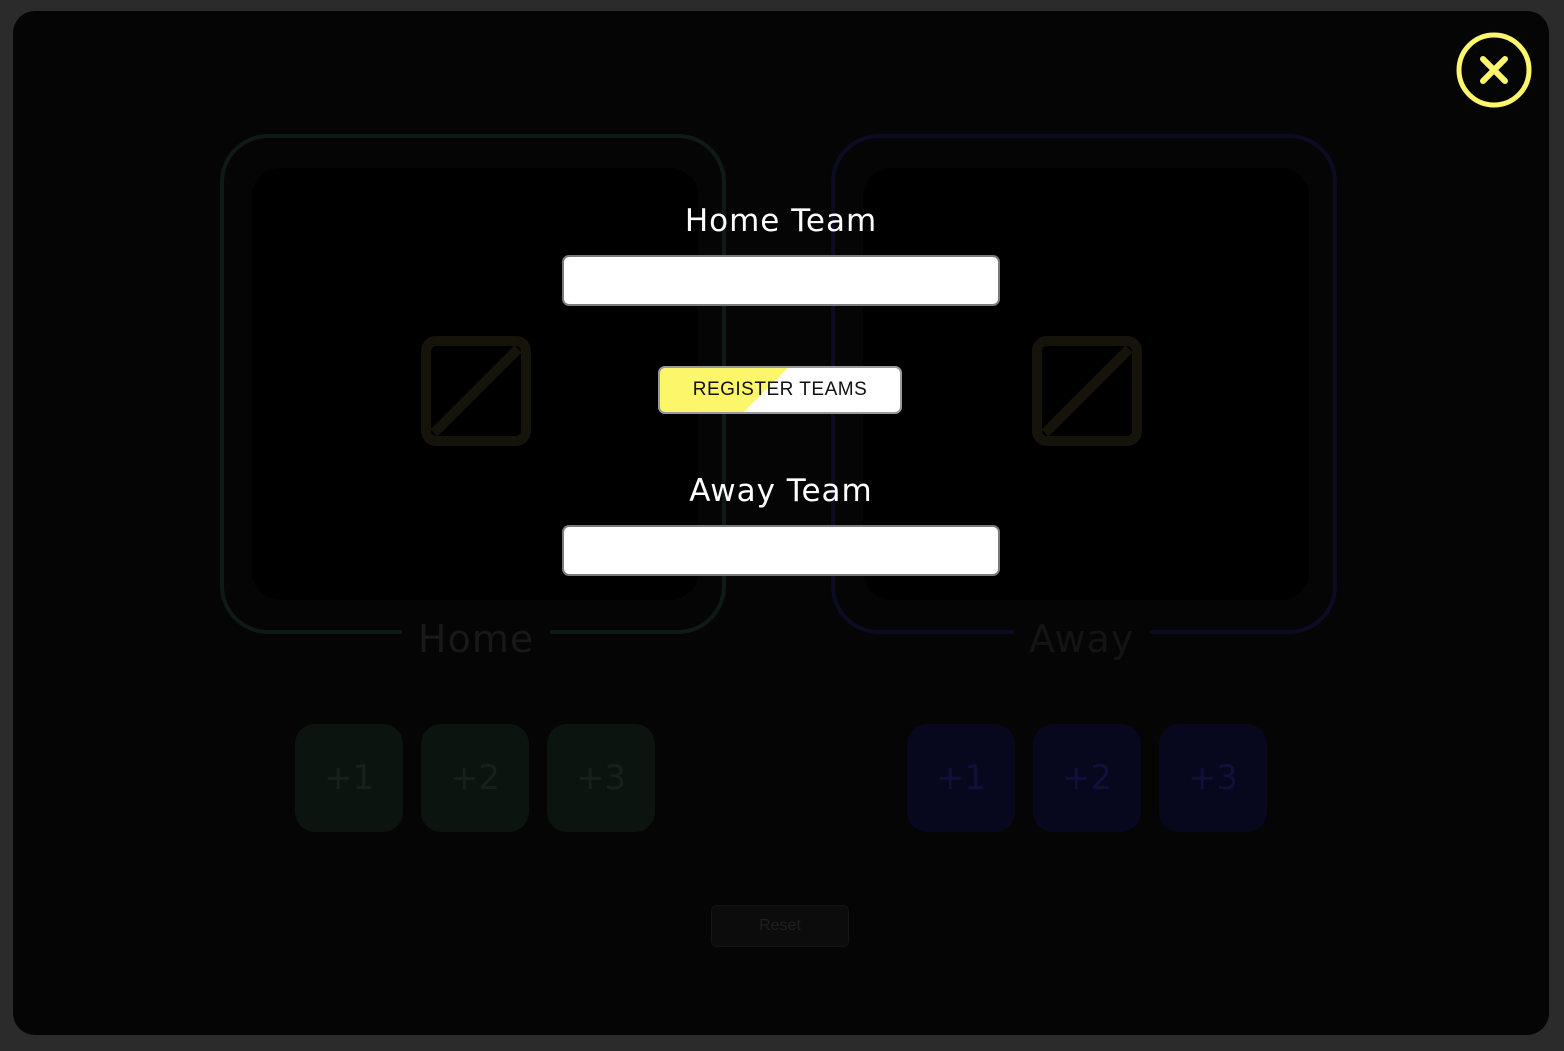 Image resolution: width=1564 pixels, height=1051 pixels. Describe the element at coordinates (476, 639) in the screenshot. I see `home-team-label: Home` at that location.